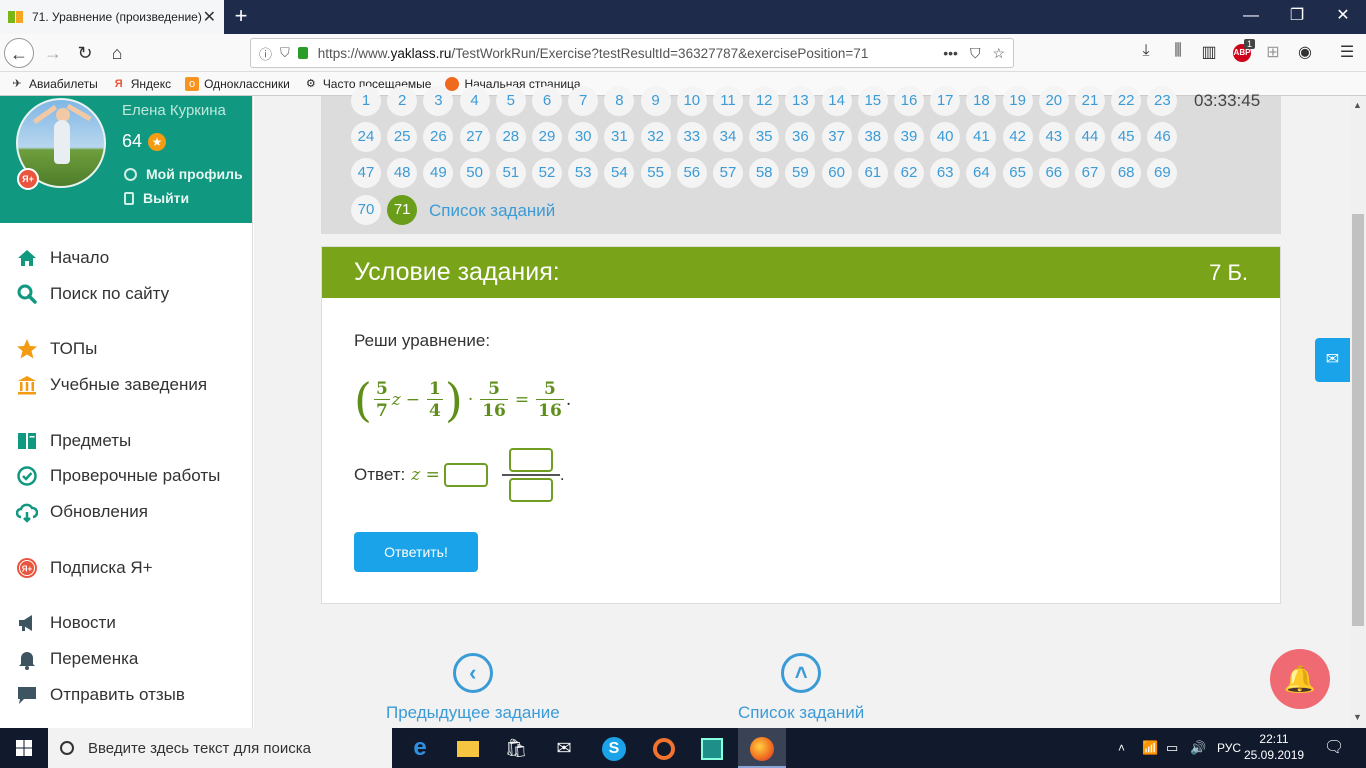  Describe the element at coordinates (402, 101) in the screenshot. I see `task-number-2: 2` at that location.